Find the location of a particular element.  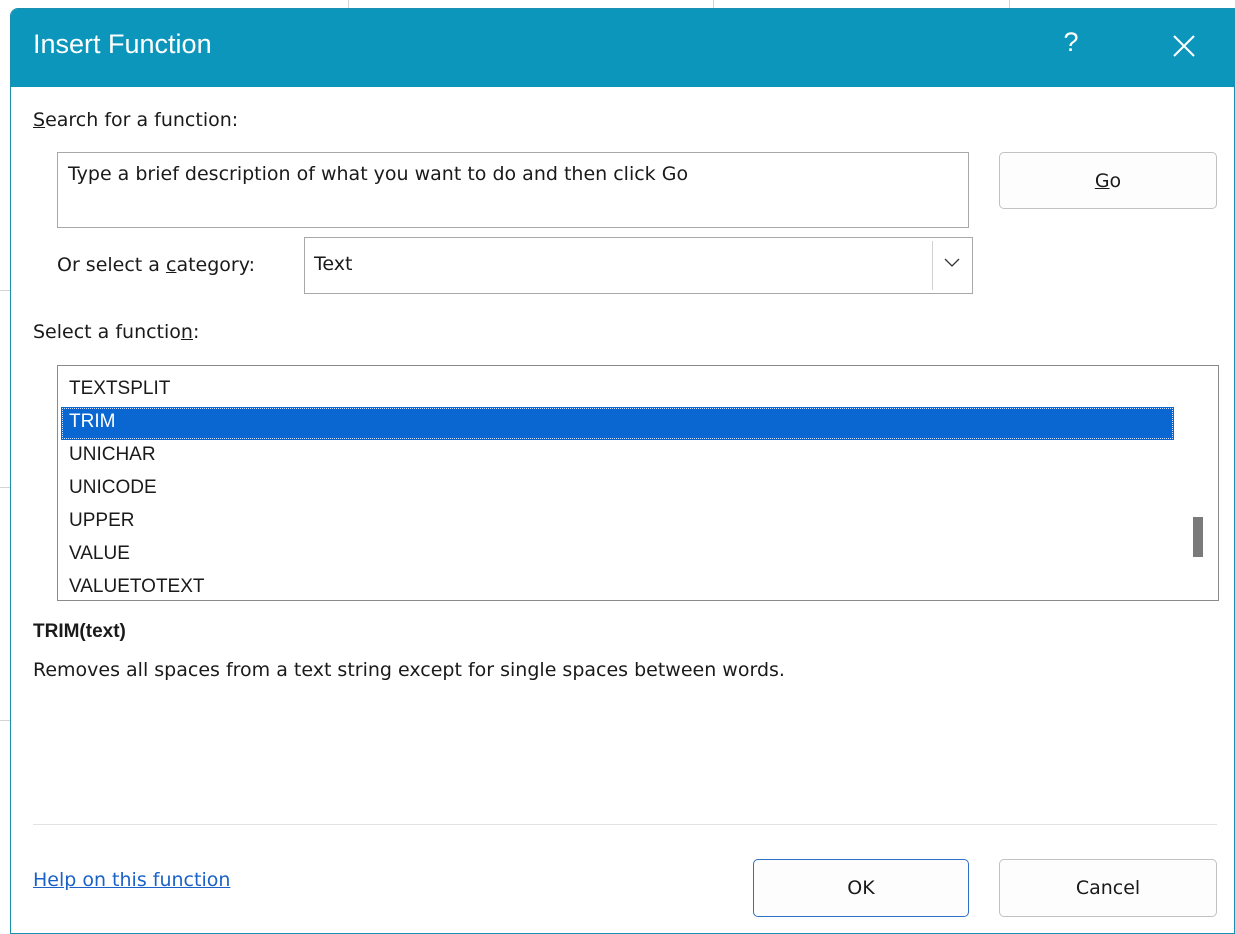

footer-divider is located at coordinates (625, 824).